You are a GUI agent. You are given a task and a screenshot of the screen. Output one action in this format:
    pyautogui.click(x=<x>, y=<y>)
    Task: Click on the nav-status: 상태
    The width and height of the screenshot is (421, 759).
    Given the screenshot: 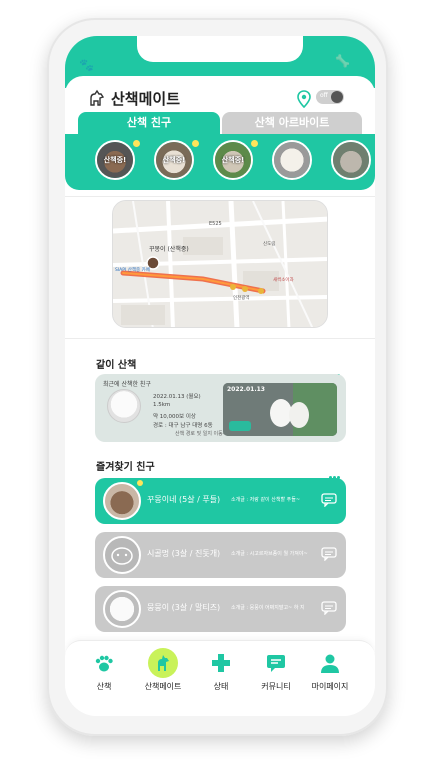 What is the action you would take?
    pyautogui.click(x=221, y=671)
    